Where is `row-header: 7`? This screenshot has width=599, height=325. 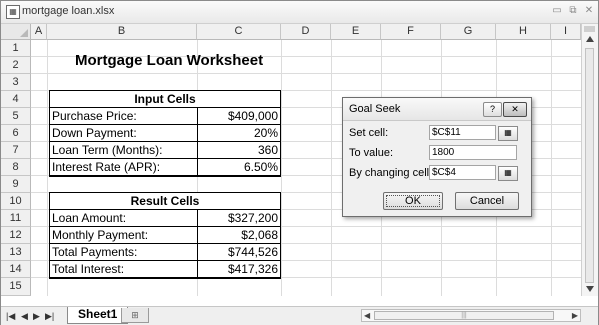
row-header: 7 is located at coordinates (16, 150).